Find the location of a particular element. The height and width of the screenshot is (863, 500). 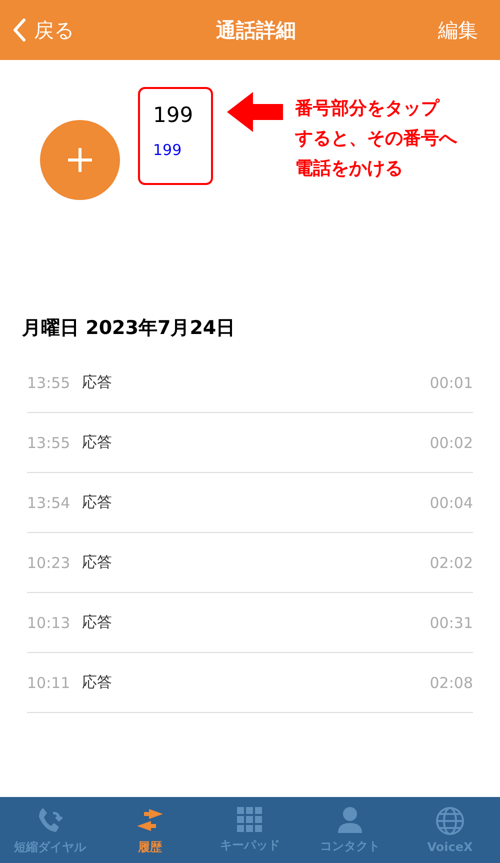

globe-icon is located at coordinates (450, 821).